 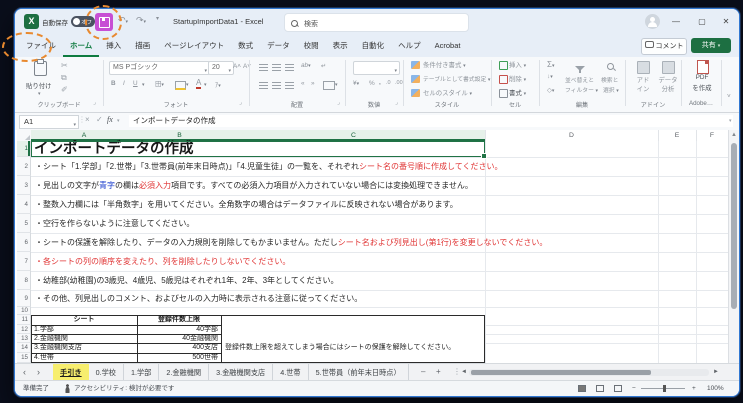 What do you see at coordinates (124, 83) in the screenshot?
I see `italic-button: I` at bounding box center [124, 83].